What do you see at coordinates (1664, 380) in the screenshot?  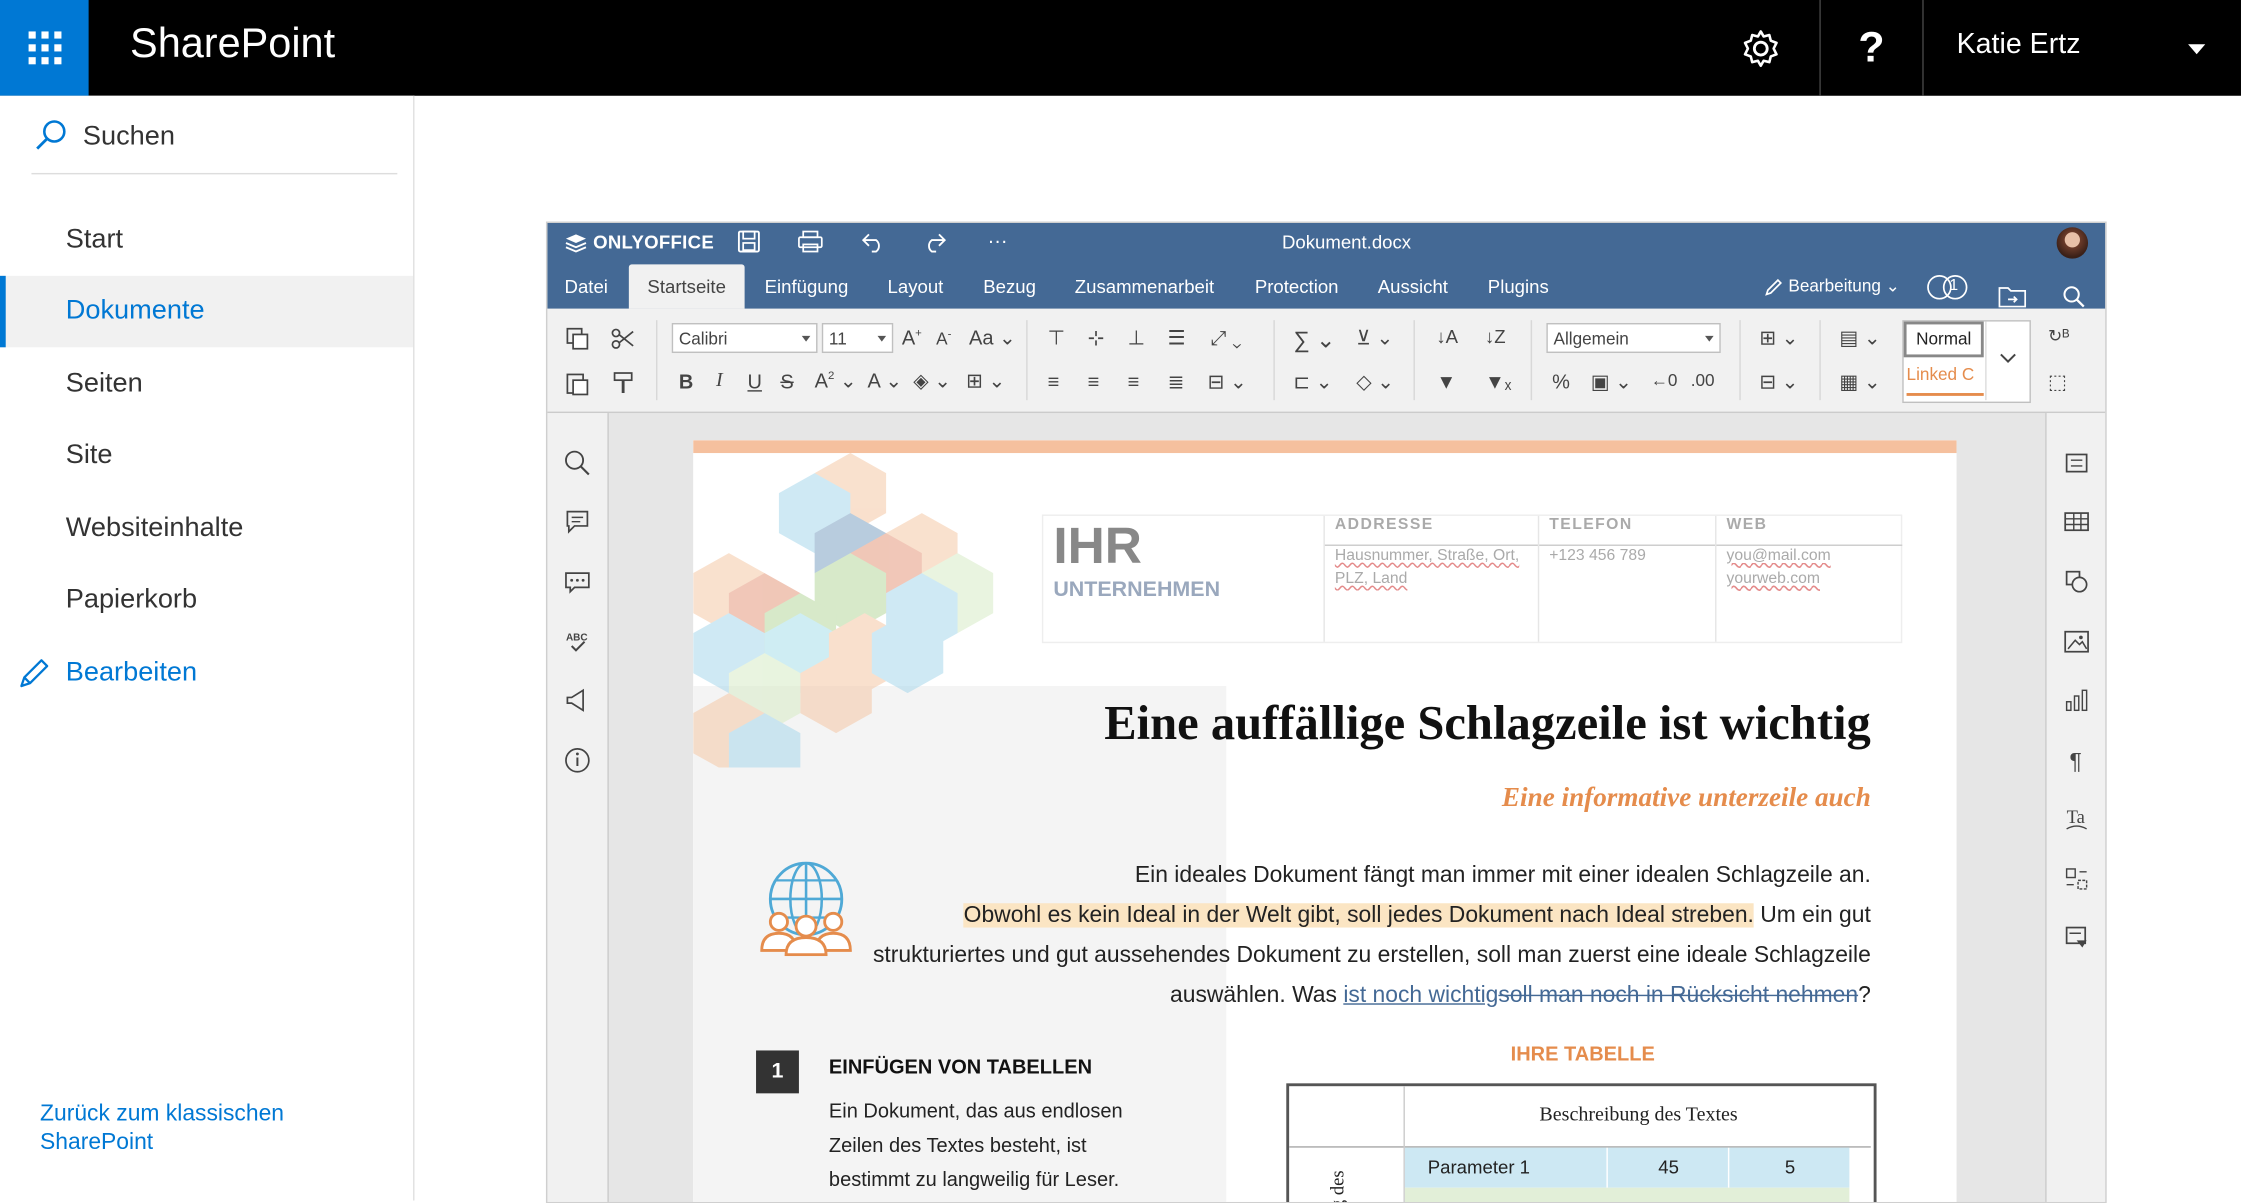 I see `decrease-decimal-icon: ←0` at bounding box center [1664, 380].